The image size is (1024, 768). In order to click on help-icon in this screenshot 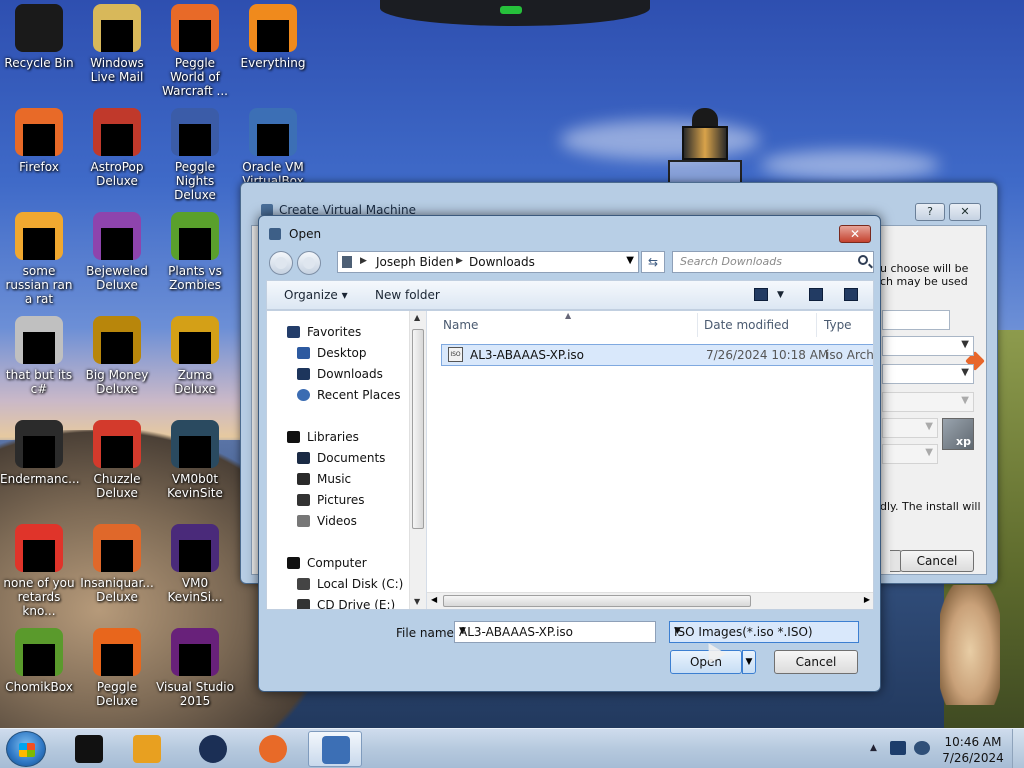, I will do `click(851, 294)`.